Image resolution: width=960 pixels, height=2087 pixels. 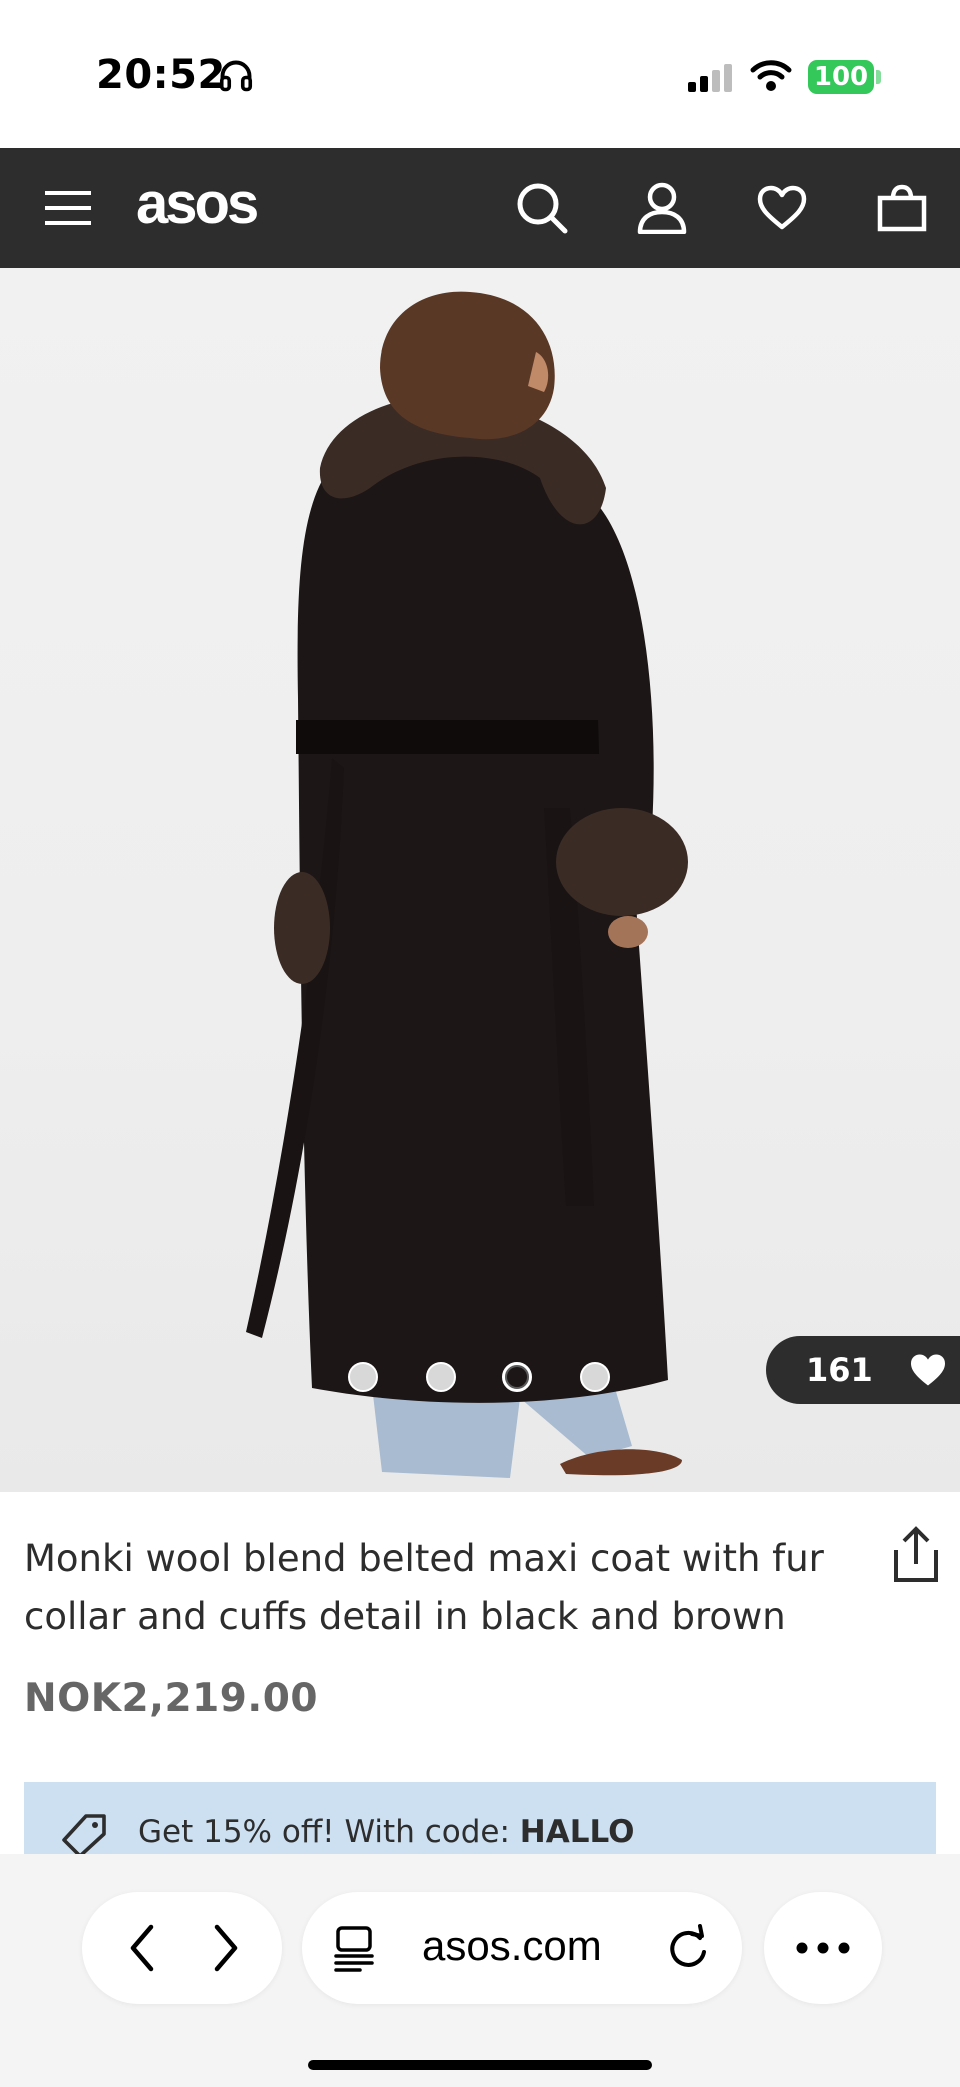 What do you see at coordinates (161, 75) in the screenshot?
I see `status-time: 20:52` at bounding box center [161, 75].